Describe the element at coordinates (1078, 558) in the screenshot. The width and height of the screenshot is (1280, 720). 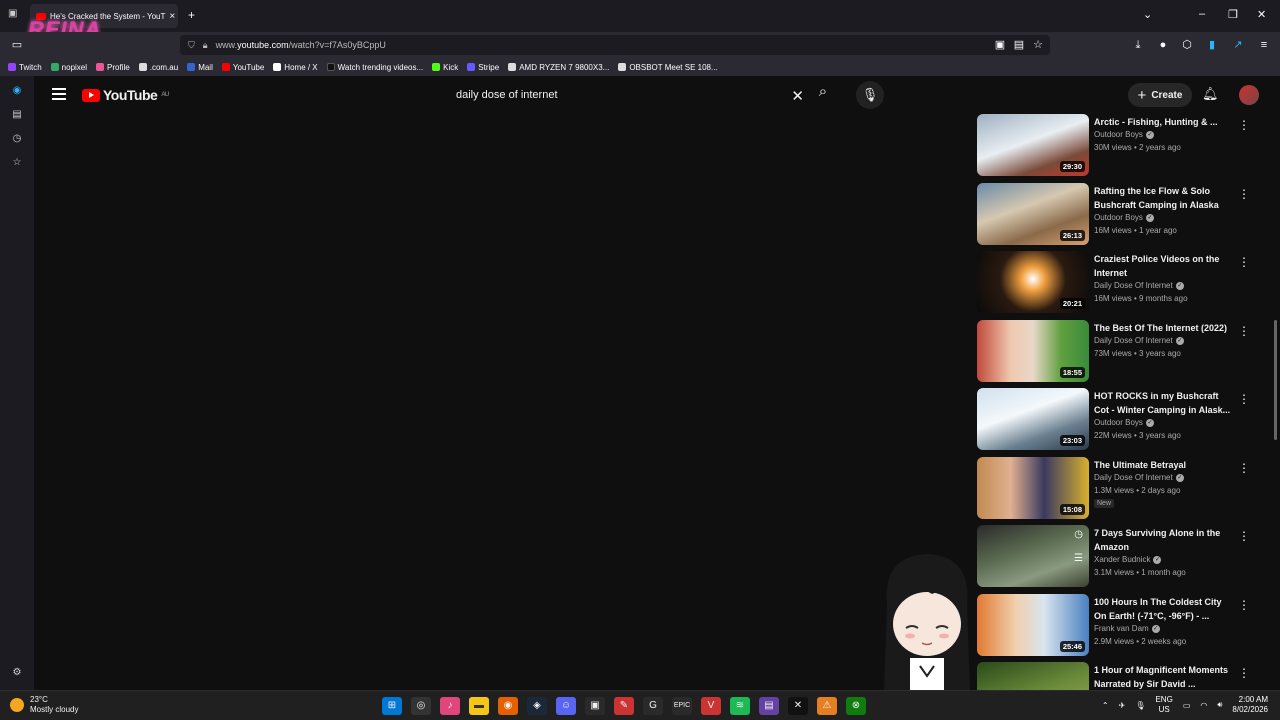
I see `add-to-queue-icon: ☰` at that location.